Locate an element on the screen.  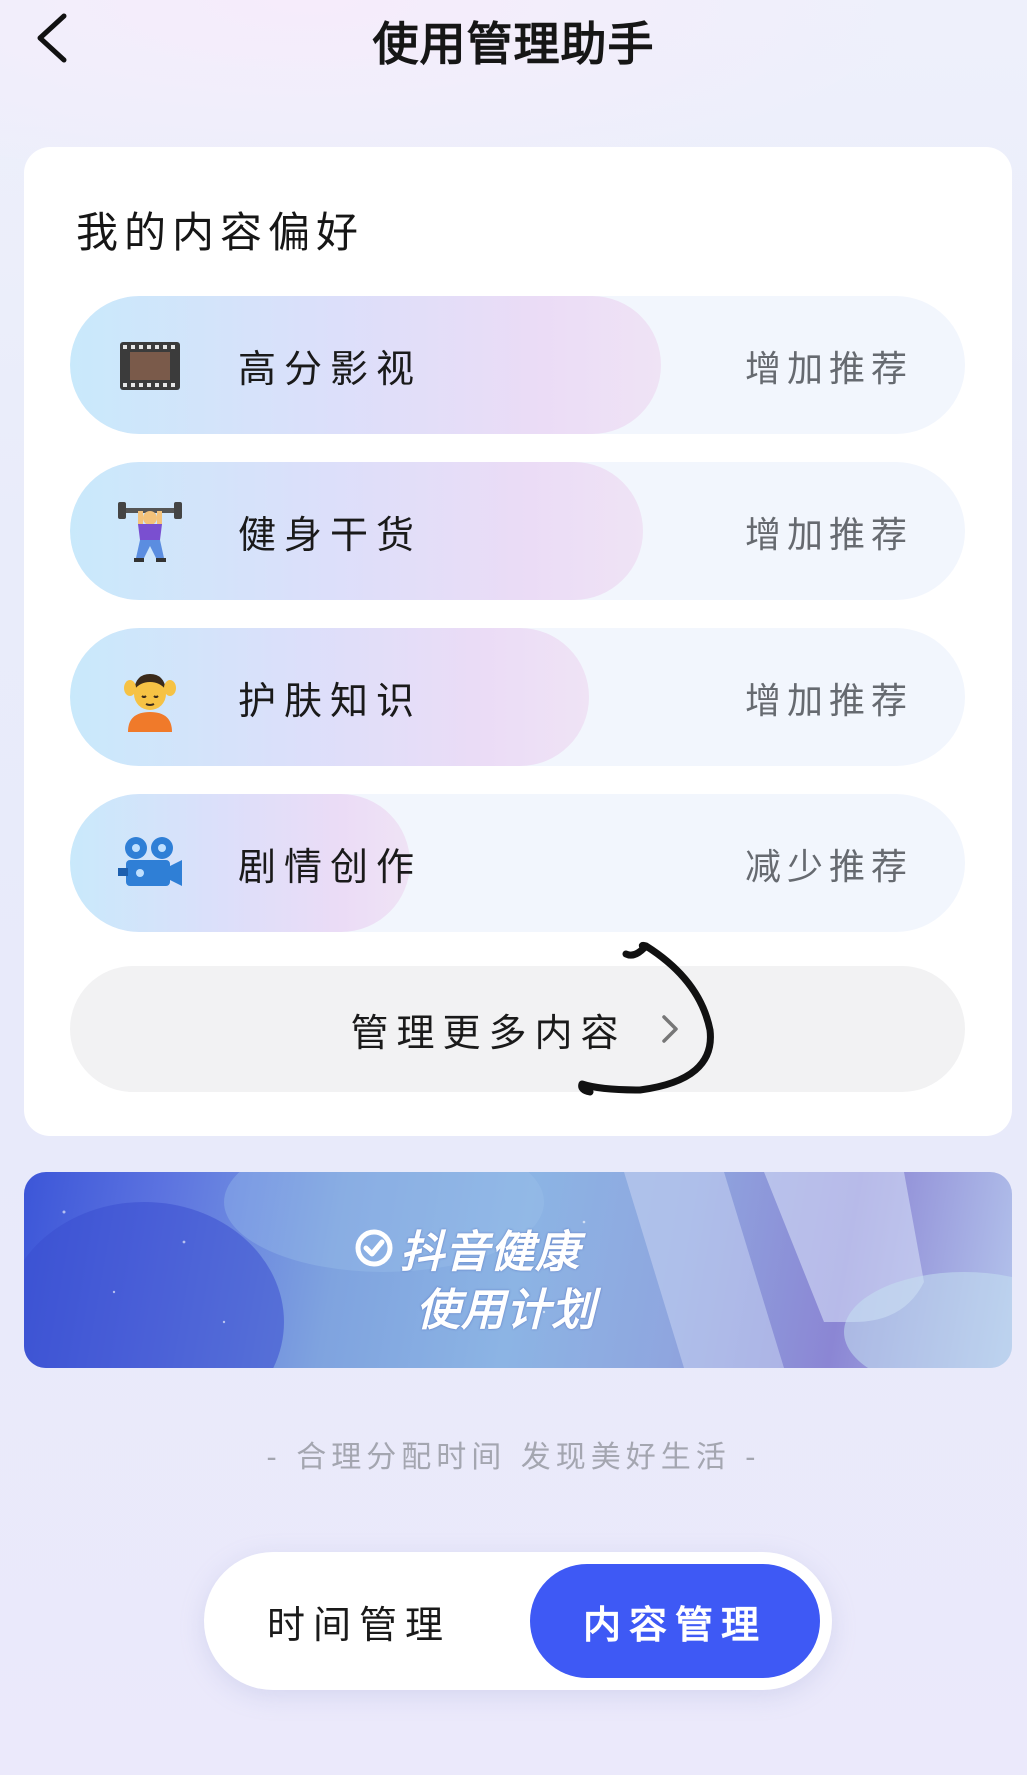
banner-title-line2: 使用计划 is located at coordinates (506, 1310).